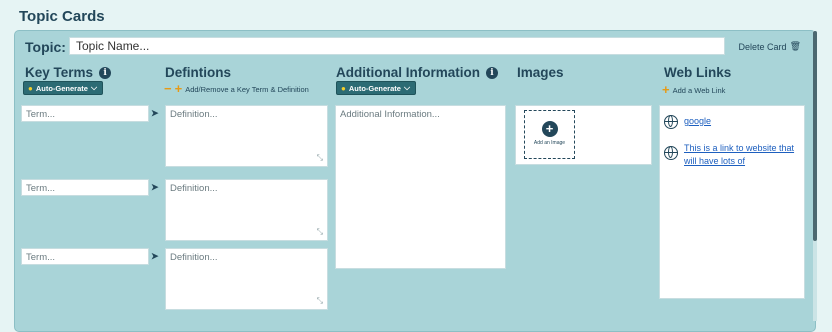 This screenshot has height=332, width=832. Describe the element at coordinates (247, 89) in the screenshot. I see `add-remove-label: Add/Remove a Key Term & Definition` at that location.